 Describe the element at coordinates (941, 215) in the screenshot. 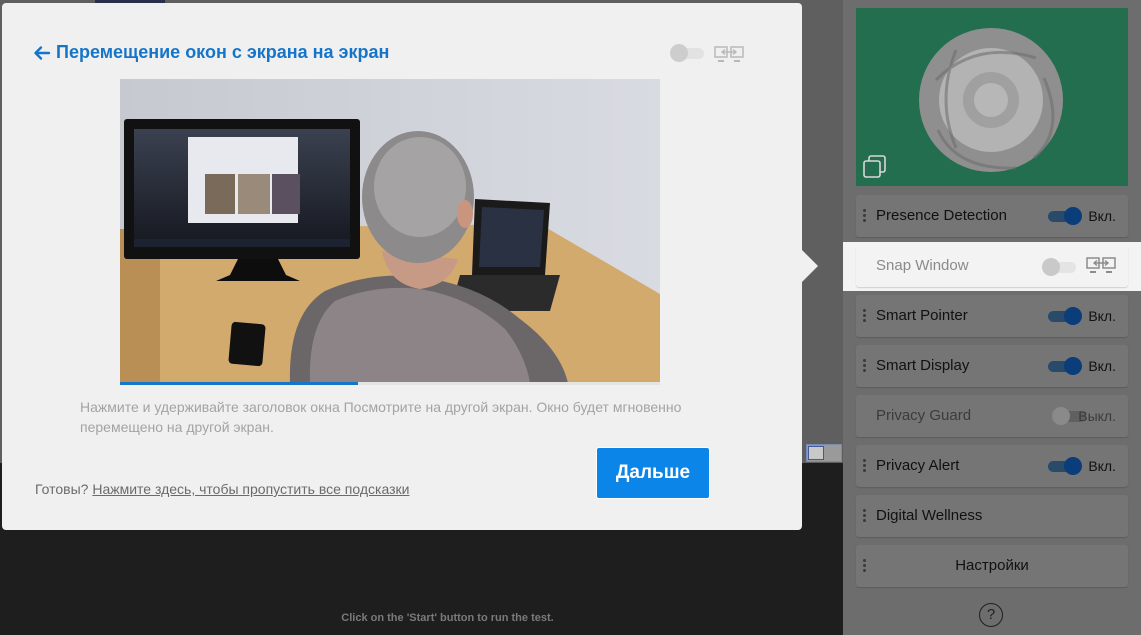

I see `feature-label: Presence Detection` at that location.